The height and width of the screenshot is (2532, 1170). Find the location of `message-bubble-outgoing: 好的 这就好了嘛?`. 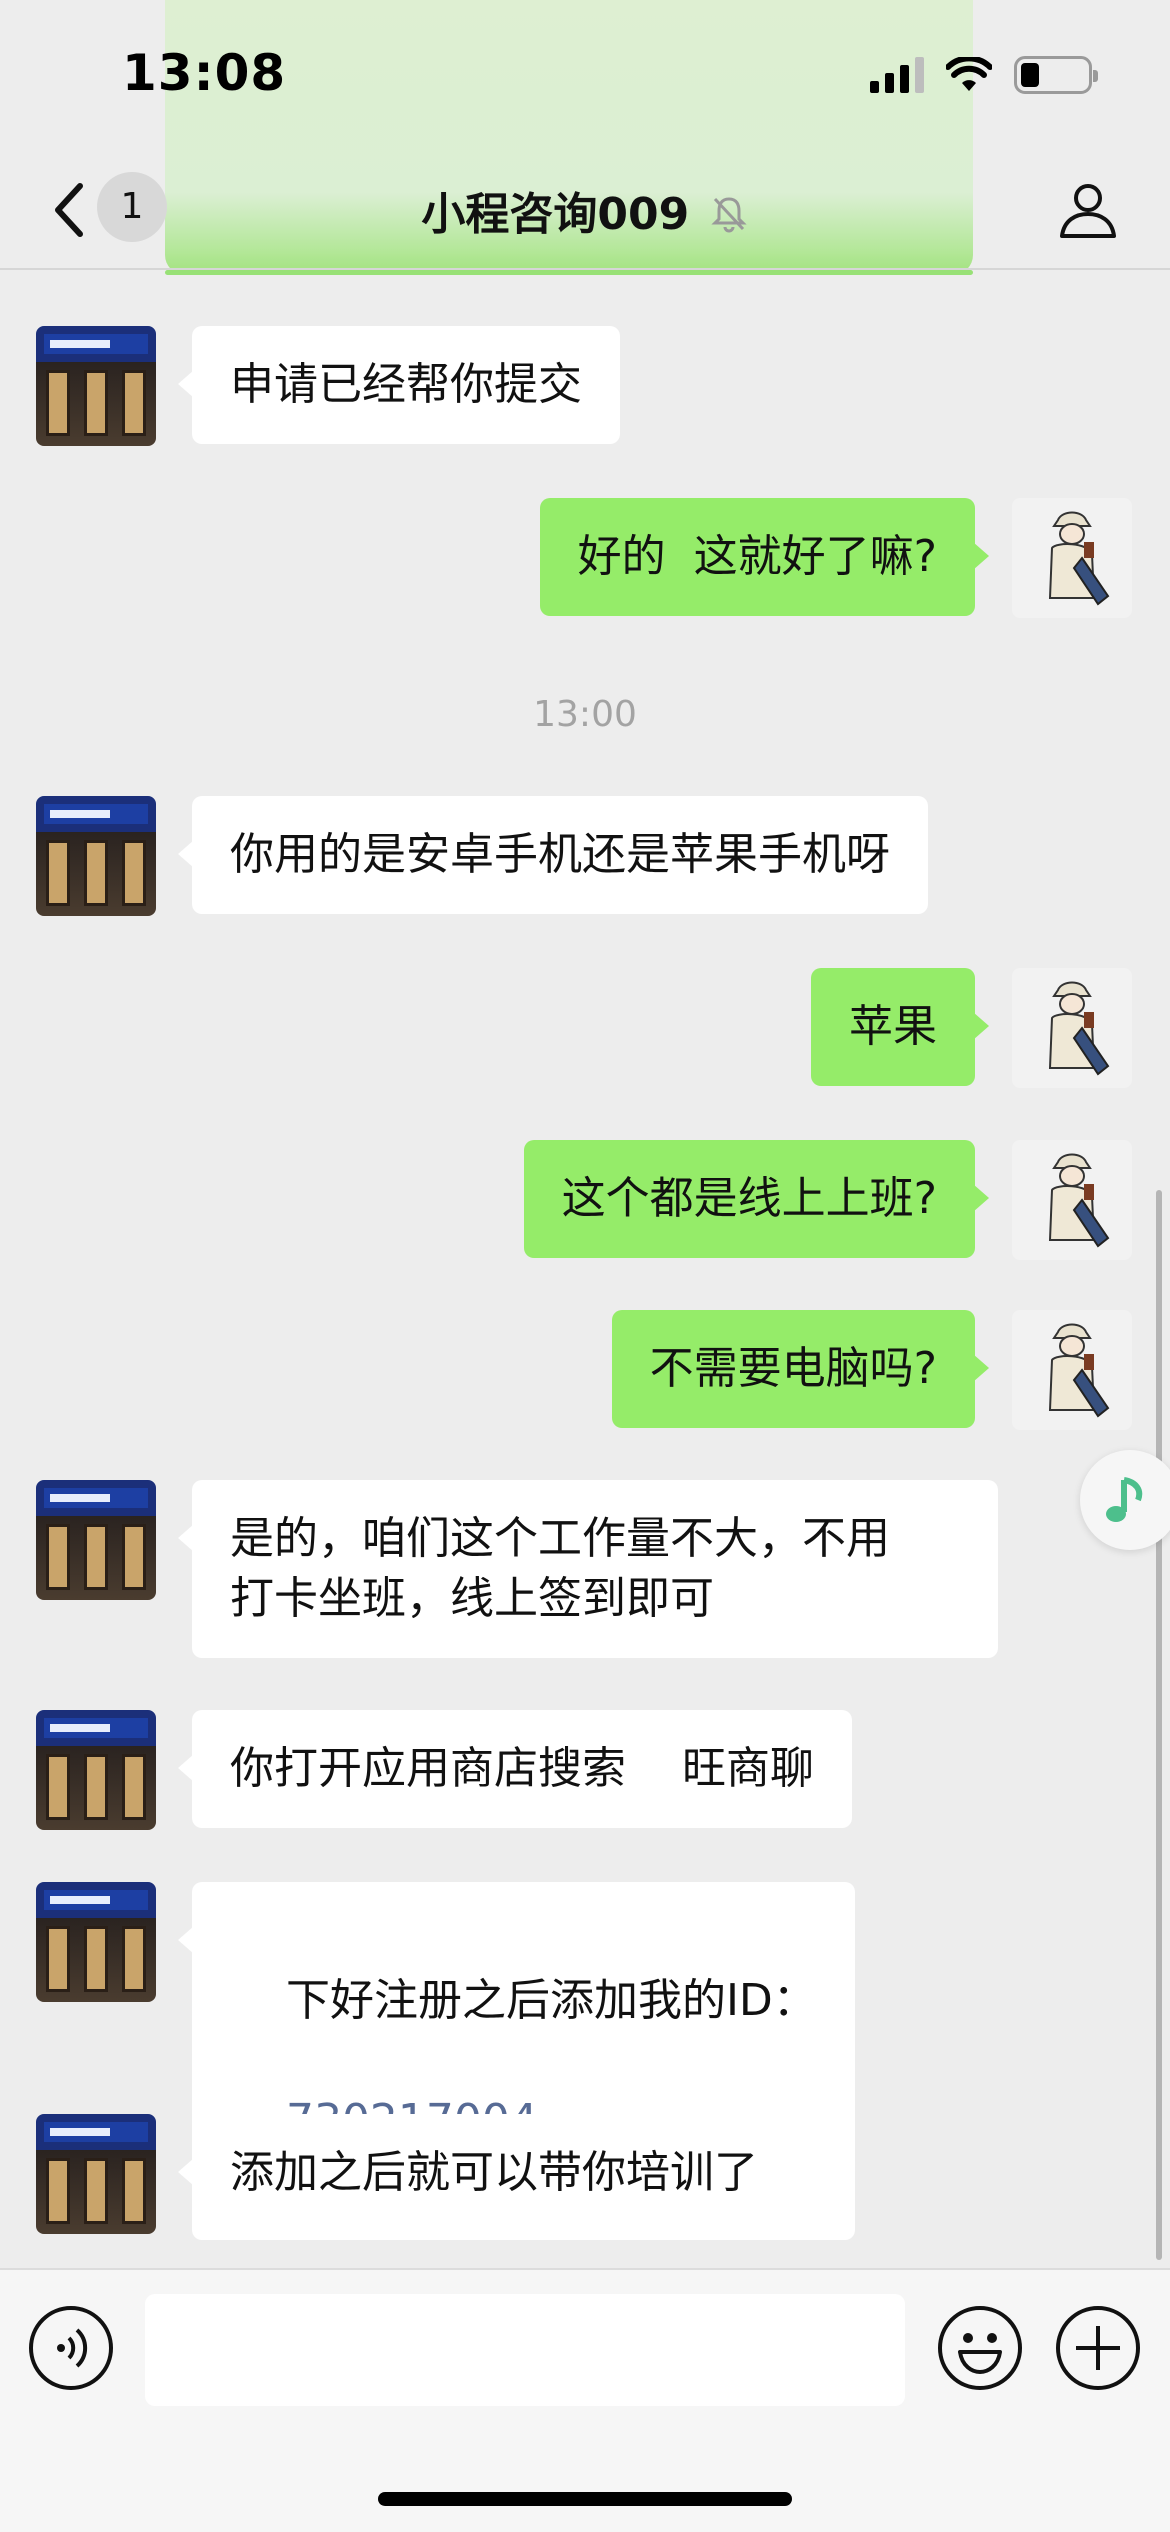

message-bubble-outgoing: 好的 这就好了嘛? is located at coordinates (764, 557).